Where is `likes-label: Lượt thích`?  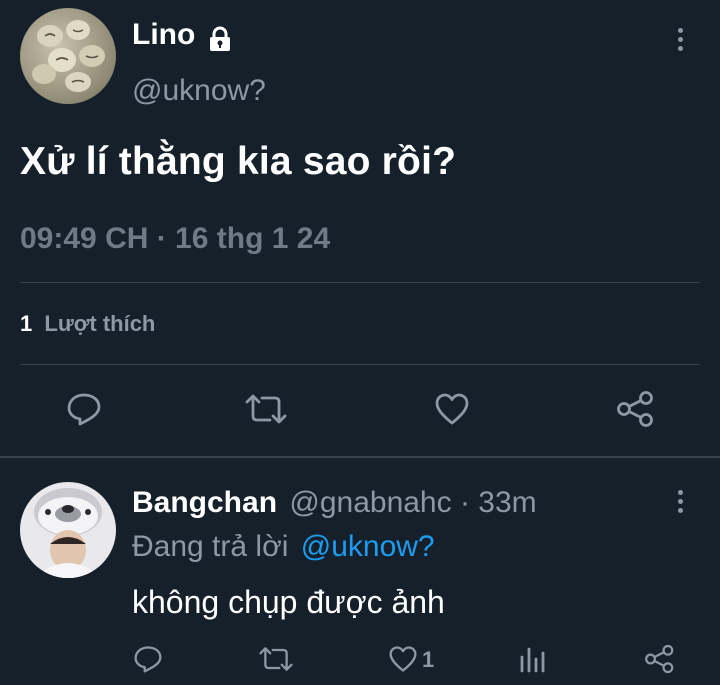 likes-label: Lượt thích is located at coordinates (100, 323).